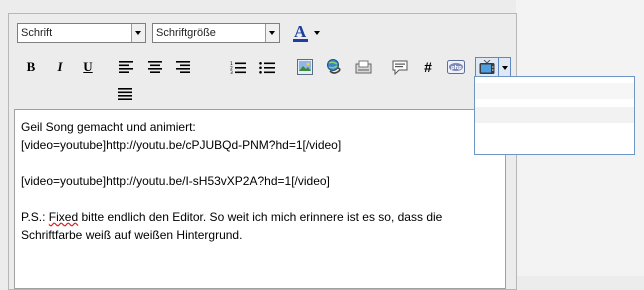 This screenshot has height=290, width=644. I want to click on font-color-button: A, so click(306, 32).